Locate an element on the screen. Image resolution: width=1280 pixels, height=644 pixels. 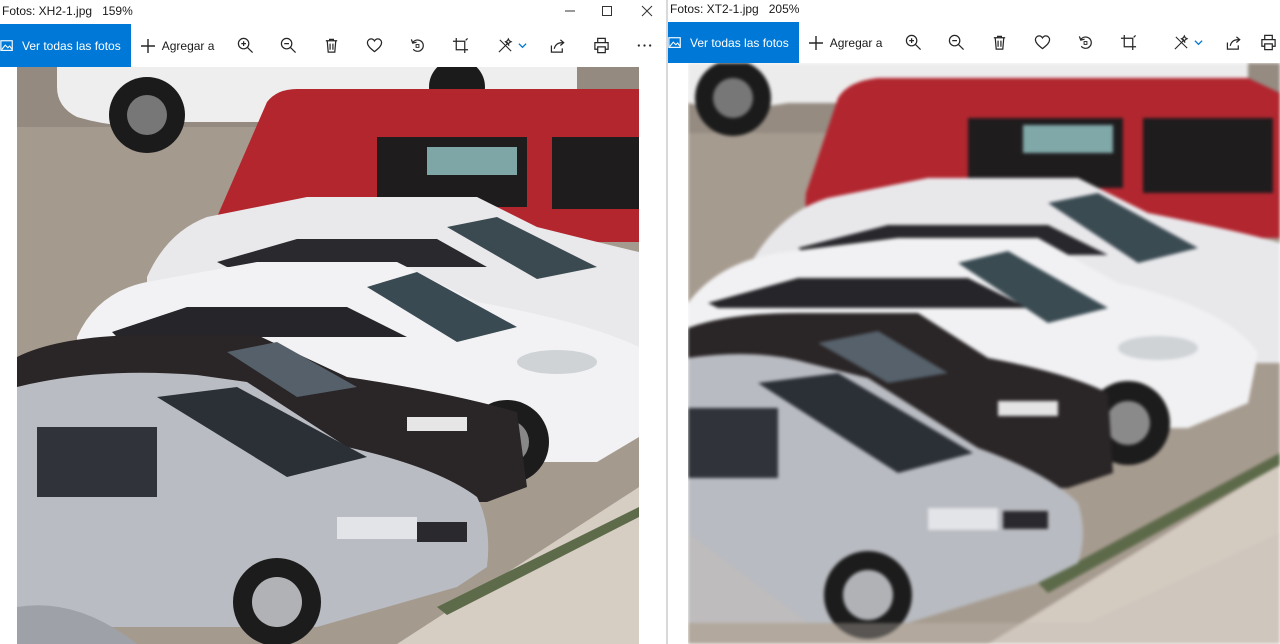
window-title: Fotos: XT2-1.jpg 205% is located at coordinates (734, 9).